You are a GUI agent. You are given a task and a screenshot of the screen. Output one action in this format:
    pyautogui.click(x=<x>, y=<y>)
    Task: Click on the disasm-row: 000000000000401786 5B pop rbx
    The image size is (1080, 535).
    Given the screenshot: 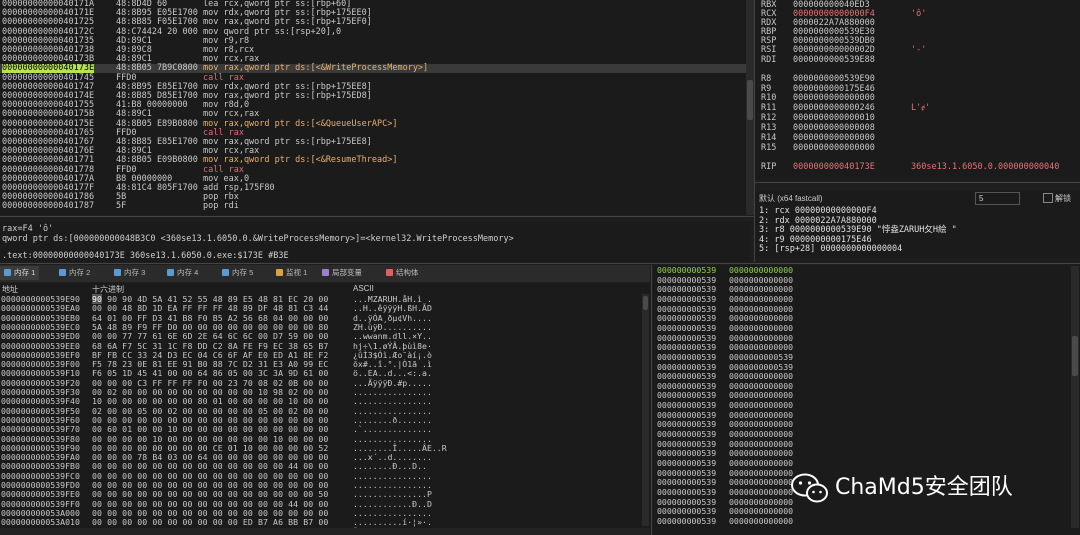 What is the action you would take?
    pyautogui.click(x=373, y=197)
    